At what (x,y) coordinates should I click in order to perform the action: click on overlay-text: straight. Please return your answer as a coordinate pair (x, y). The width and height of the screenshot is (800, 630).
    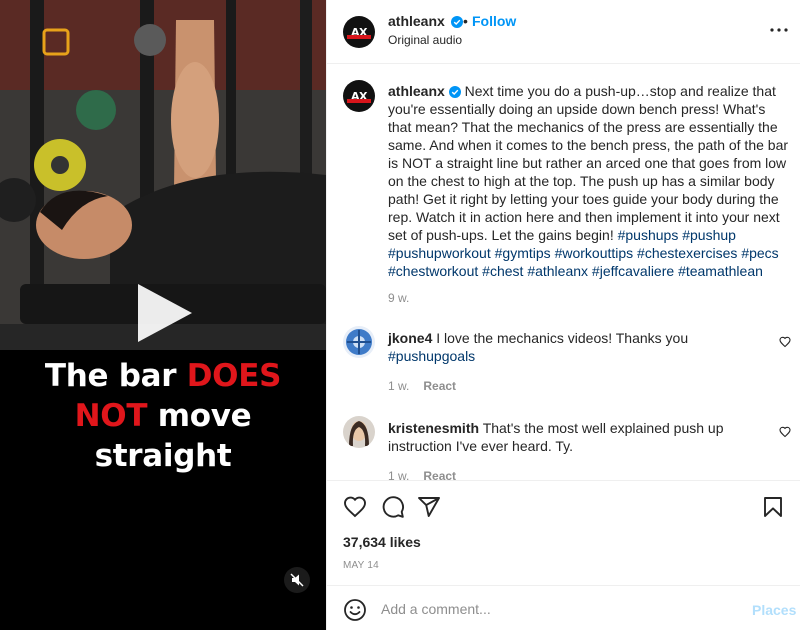
    Looking at the image, I should click on (163, 456).